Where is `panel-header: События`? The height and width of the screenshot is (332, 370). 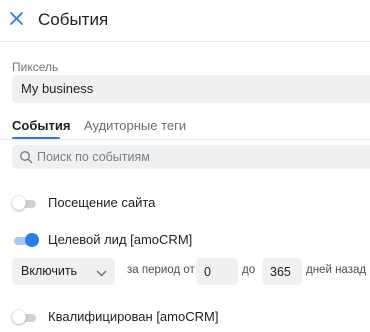 panel-header: События is located at coordinates (185, 21).